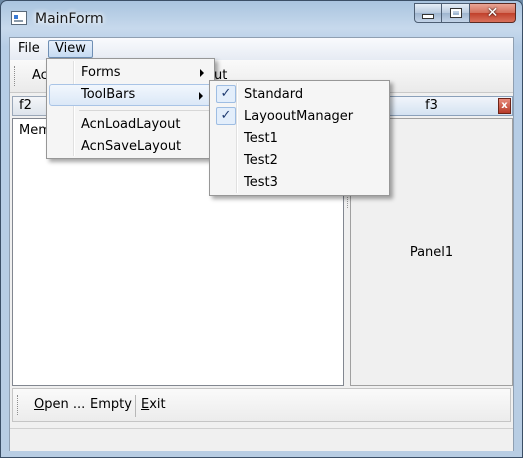 The height and width of the screenshot is (458, 523). What do you see at coordinates (39, 404) in the screenshot?
I see `open-mnemonic: O` at bounding box center [39, 404].